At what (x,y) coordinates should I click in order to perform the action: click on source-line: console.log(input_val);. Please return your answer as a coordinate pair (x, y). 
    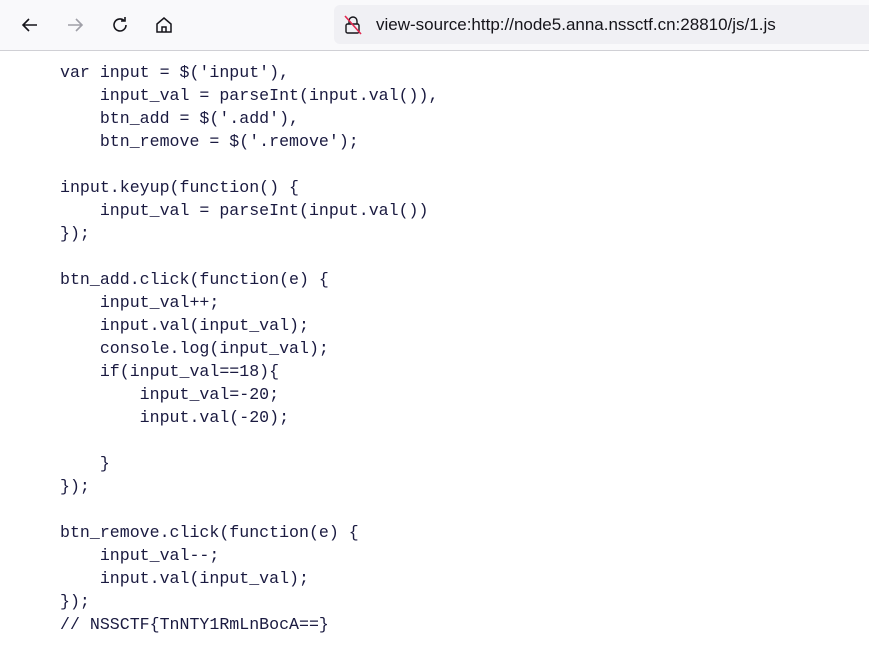
    Looking at the image, I should click on (194, 348).